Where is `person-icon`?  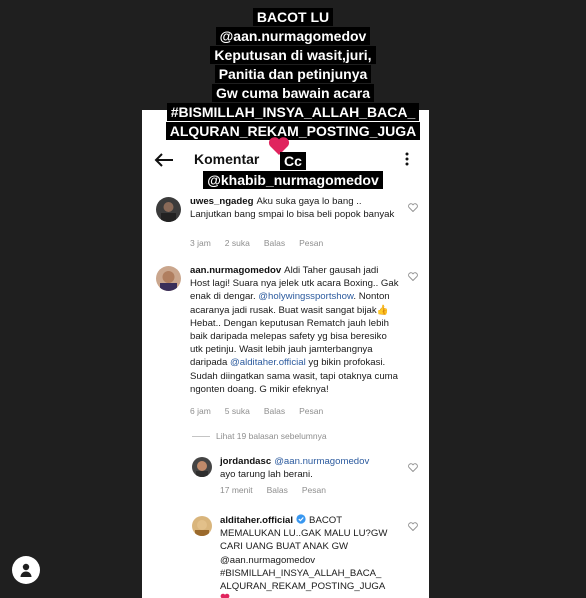 person-icon is located at coordinates (26, 570).